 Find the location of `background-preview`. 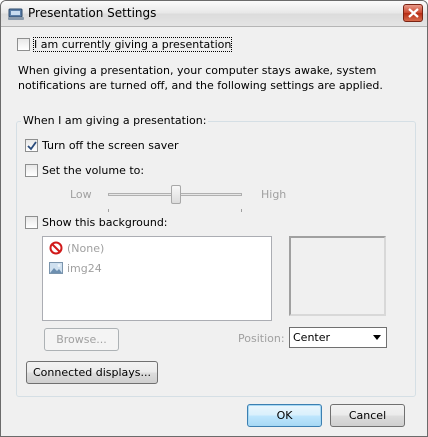

background-preview is located at coordinates (337, 276).